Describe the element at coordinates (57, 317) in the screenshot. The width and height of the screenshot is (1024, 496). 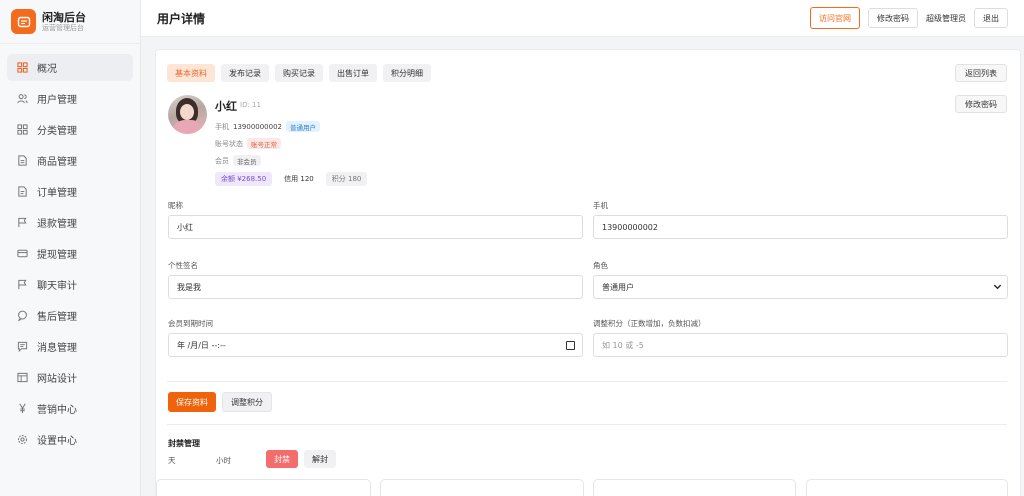
I see `sidebar-item-label: 售后管理` at that location.